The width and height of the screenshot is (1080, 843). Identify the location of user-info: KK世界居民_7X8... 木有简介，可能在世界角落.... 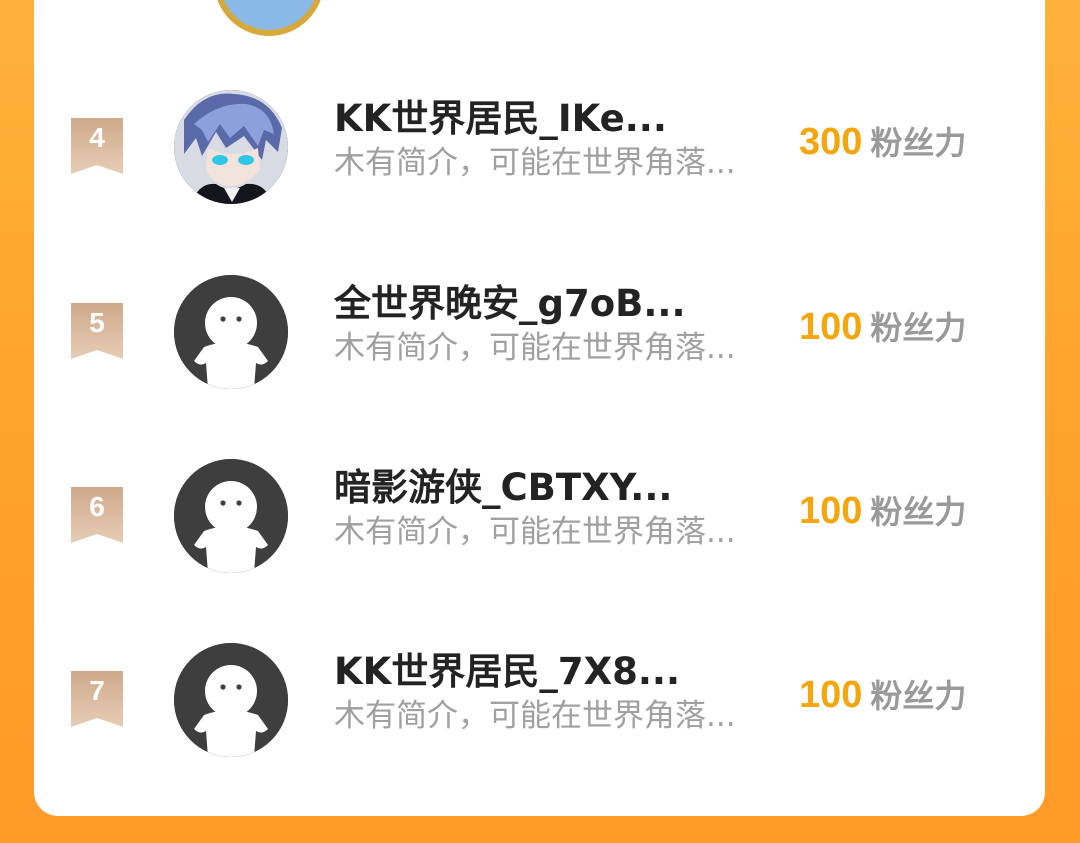
(559, 693).